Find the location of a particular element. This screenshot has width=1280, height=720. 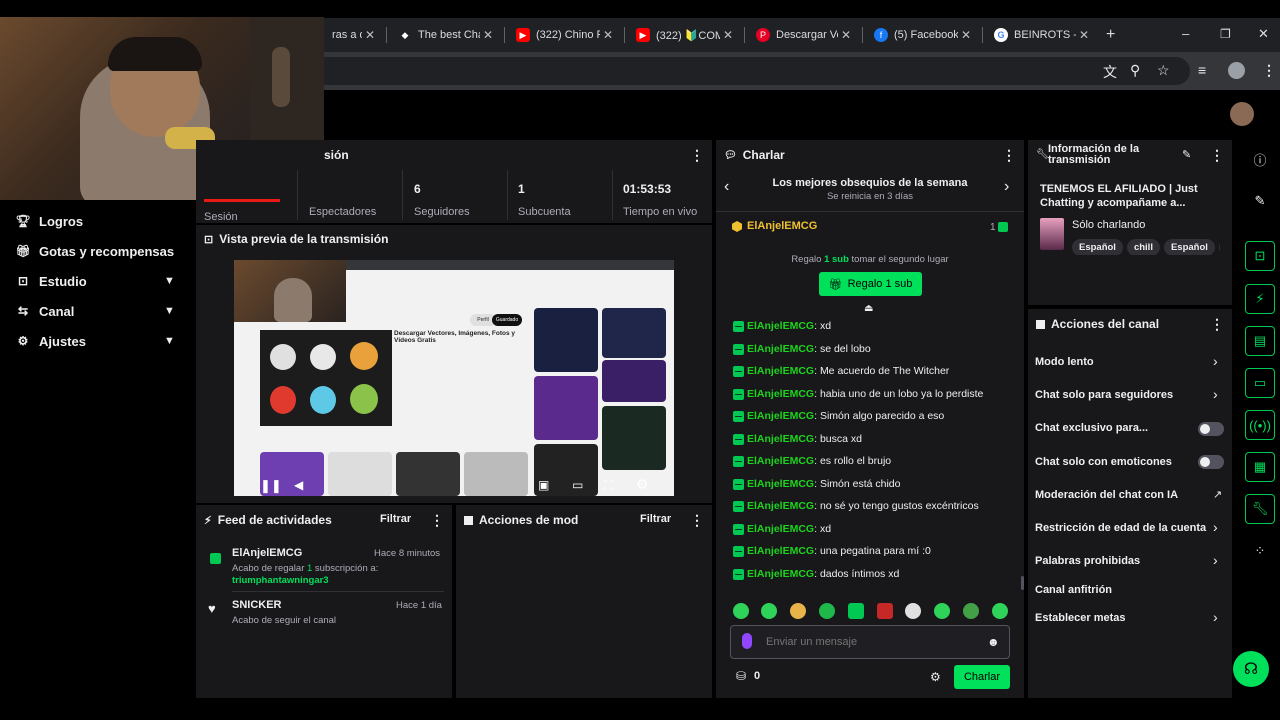

sidebar-item-logros: 🏆︎ Logros is located at coordinates (48, 221).